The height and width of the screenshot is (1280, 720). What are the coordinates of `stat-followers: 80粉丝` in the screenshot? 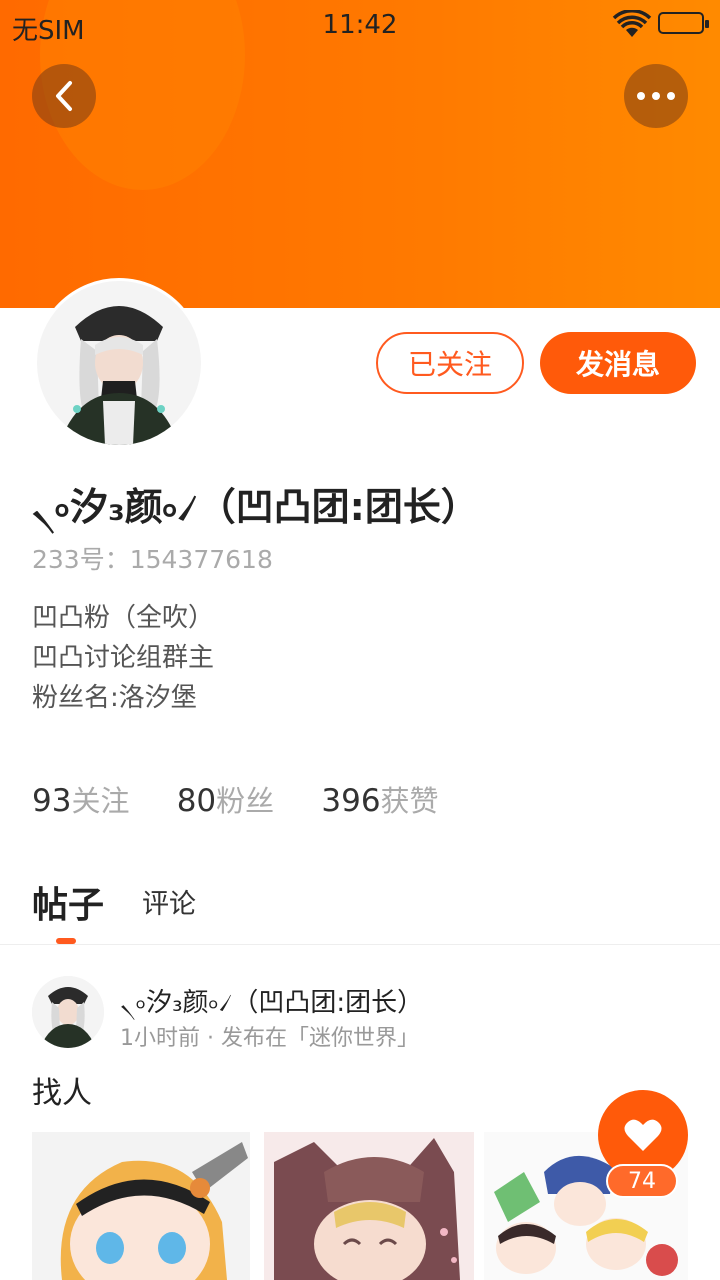 It's located at (225, 799).